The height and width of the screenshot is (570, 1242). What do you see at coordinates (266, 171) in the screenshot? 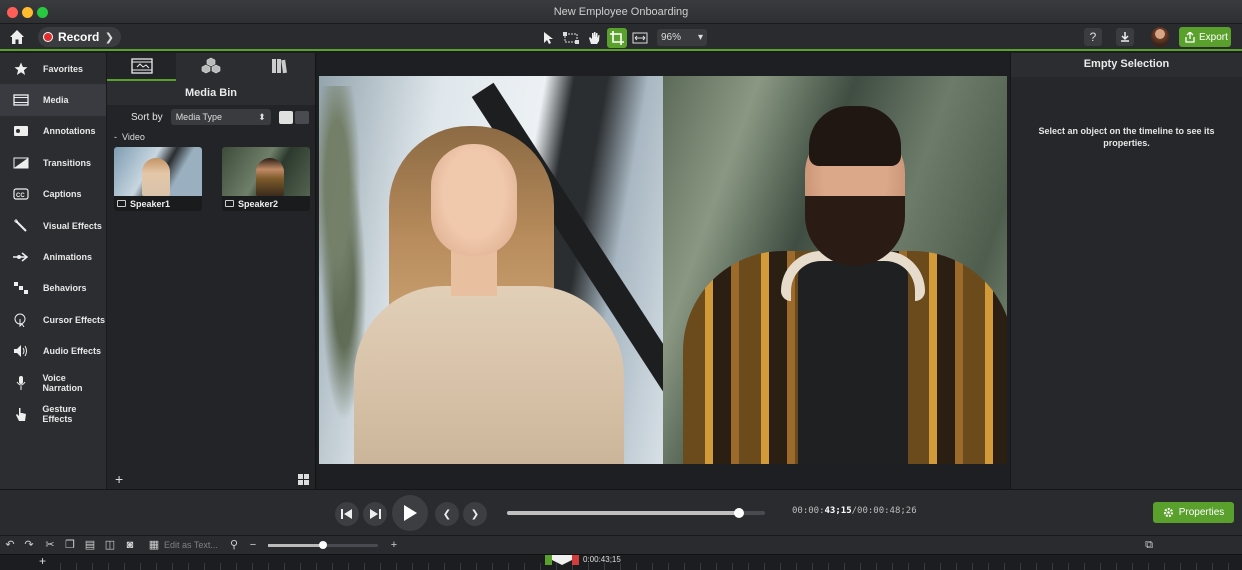
I see `thumbnail-image` at bounding box center [266, 171].